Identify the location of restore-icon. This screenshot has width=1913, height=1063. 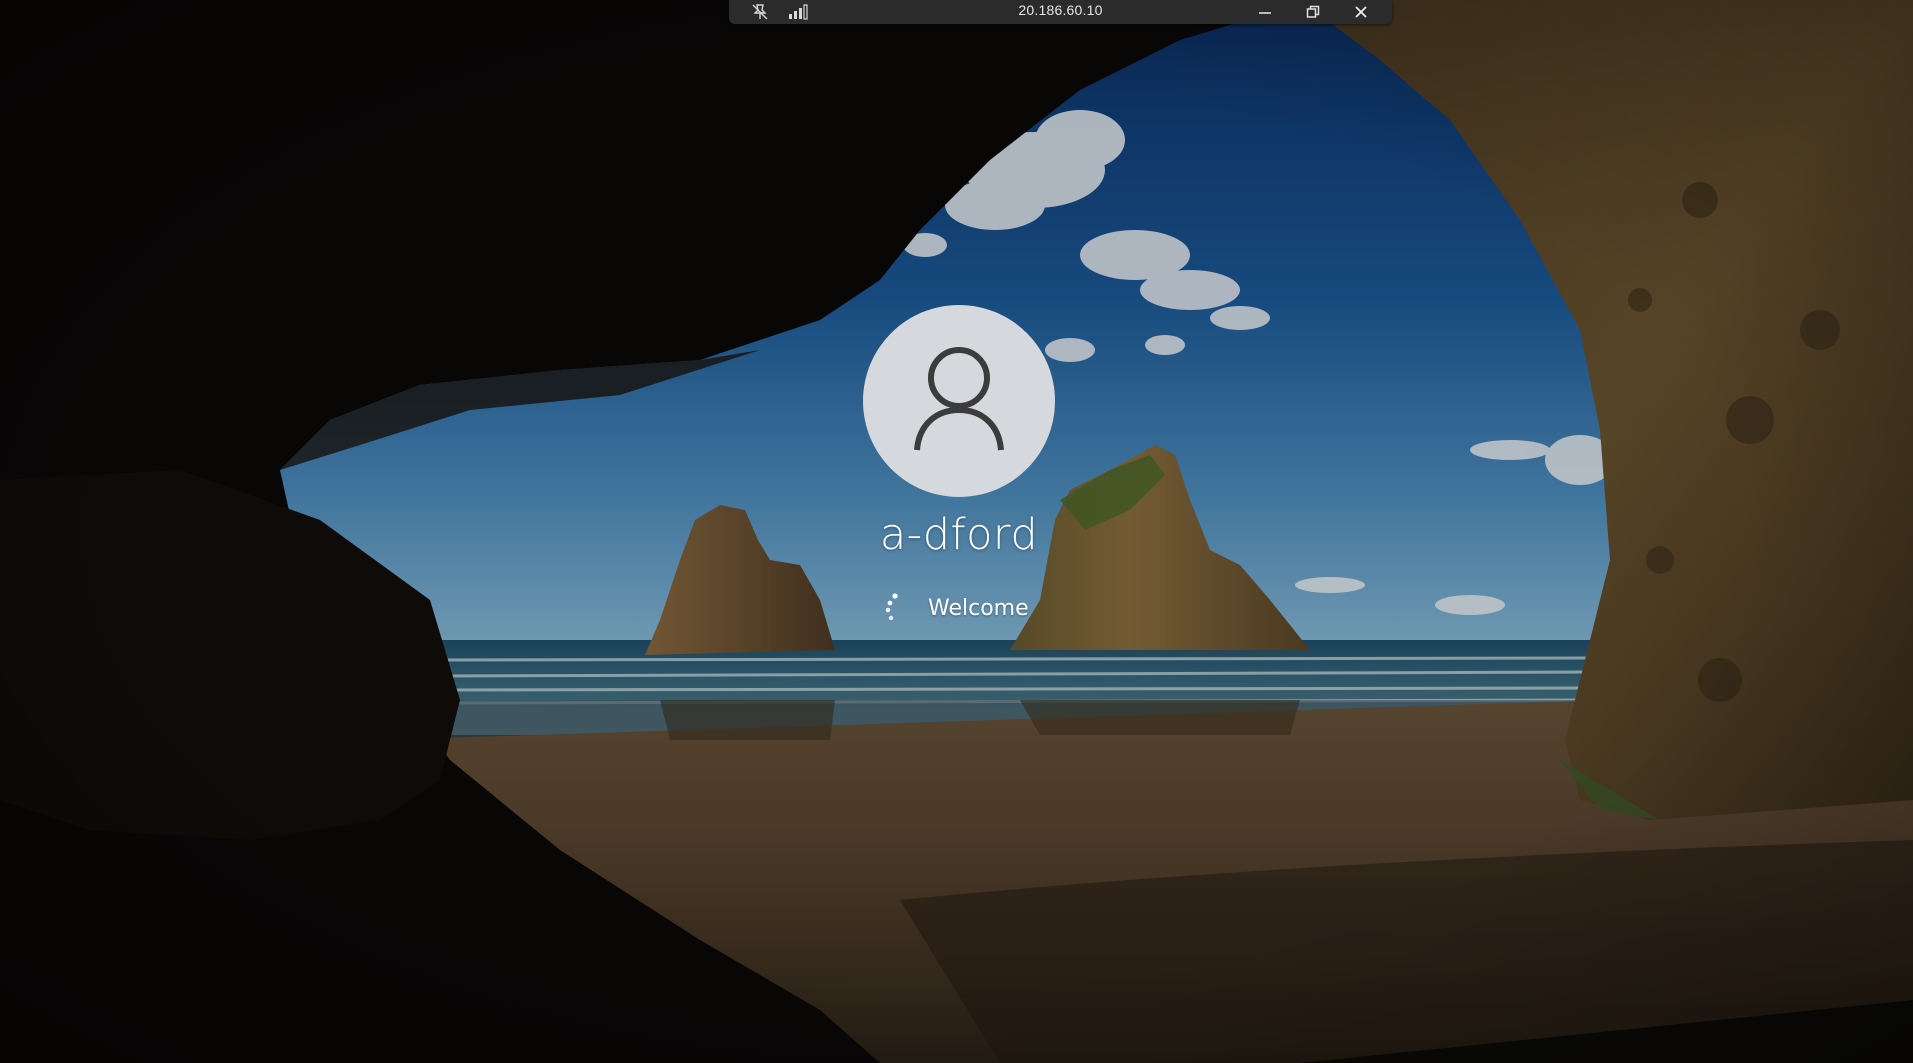
(1313, 12).